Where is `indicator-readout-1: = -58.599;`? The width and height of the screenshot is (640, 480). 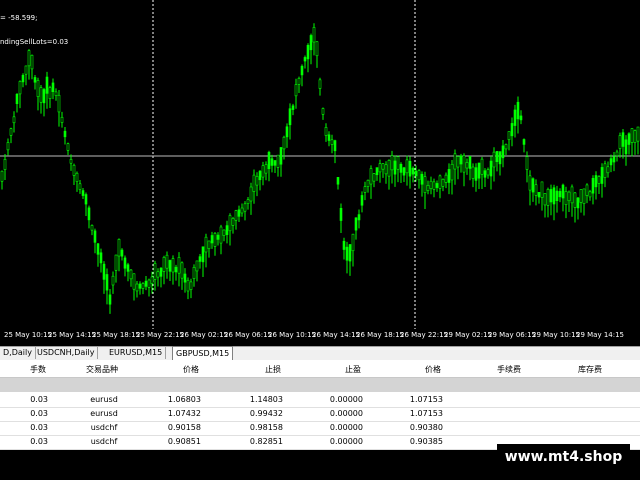 indicator-readout-1: = -58.599; is located at coordinates (19, 18).